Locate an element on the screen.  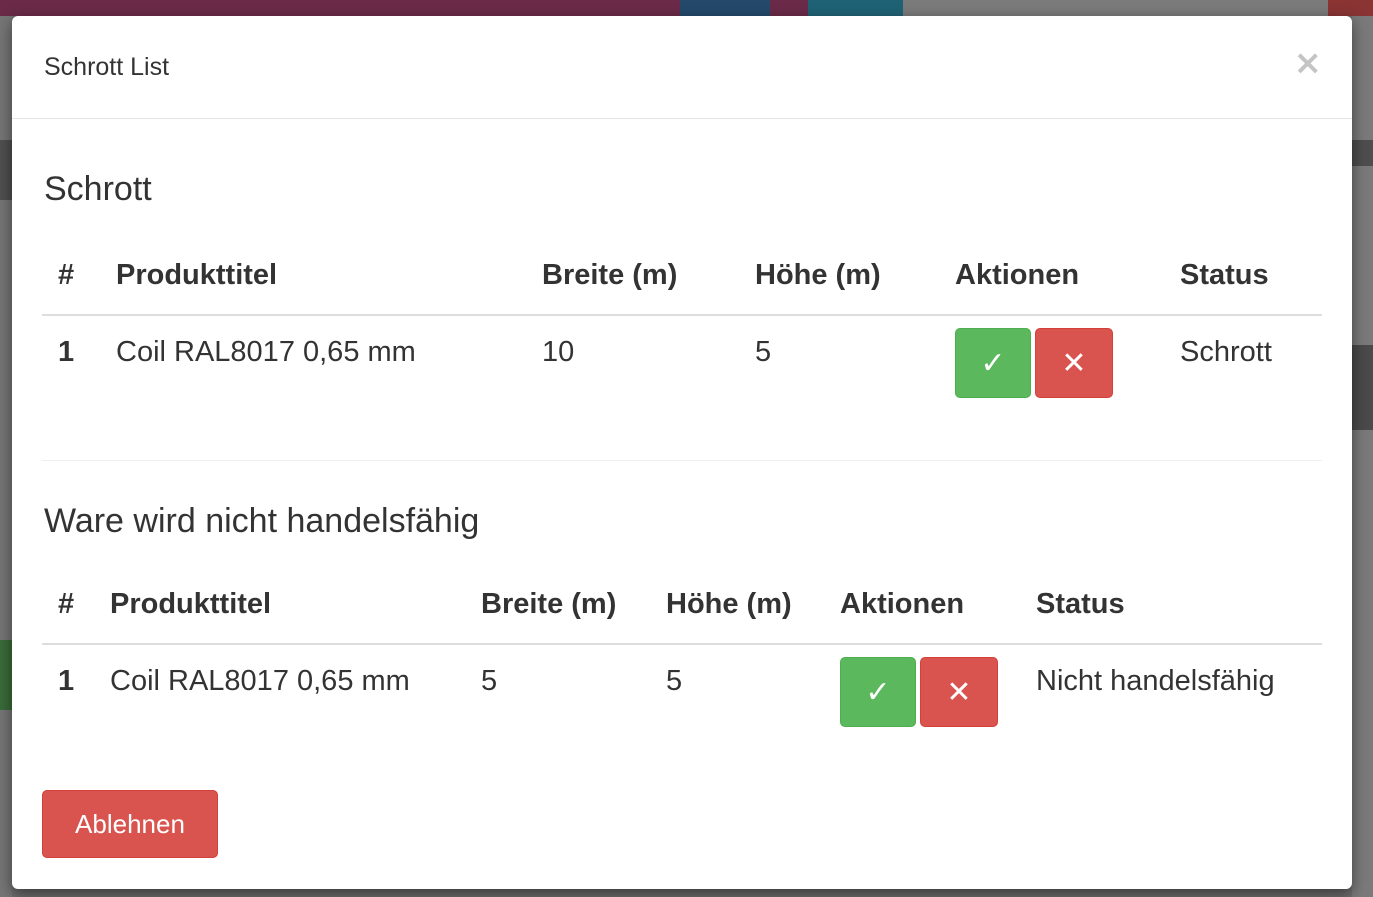
section-divider is located at coordinates (682, 460).